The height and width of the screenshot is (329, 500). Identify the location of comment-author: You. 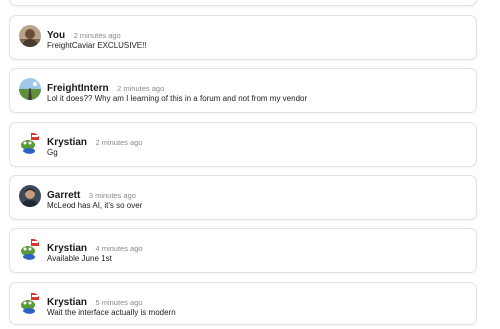
(56, 35).